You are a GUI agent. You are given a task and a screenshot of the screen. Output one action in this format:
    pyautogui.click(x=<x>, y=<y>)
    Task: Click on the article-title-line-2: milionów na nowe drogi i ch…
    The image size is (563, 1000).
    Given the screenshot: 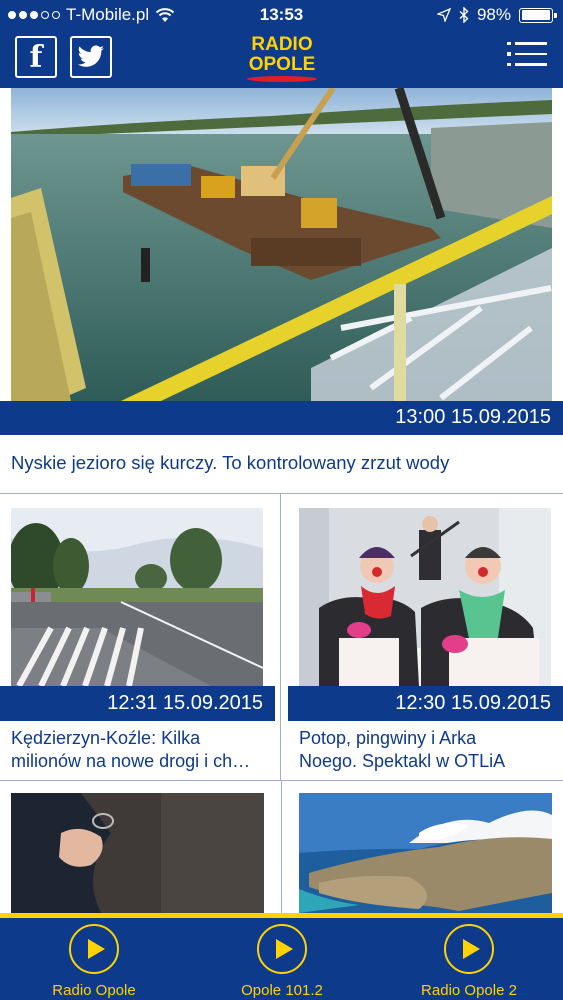 What is the action you would take?
    pyautogui.click(x=131, y=761)
    